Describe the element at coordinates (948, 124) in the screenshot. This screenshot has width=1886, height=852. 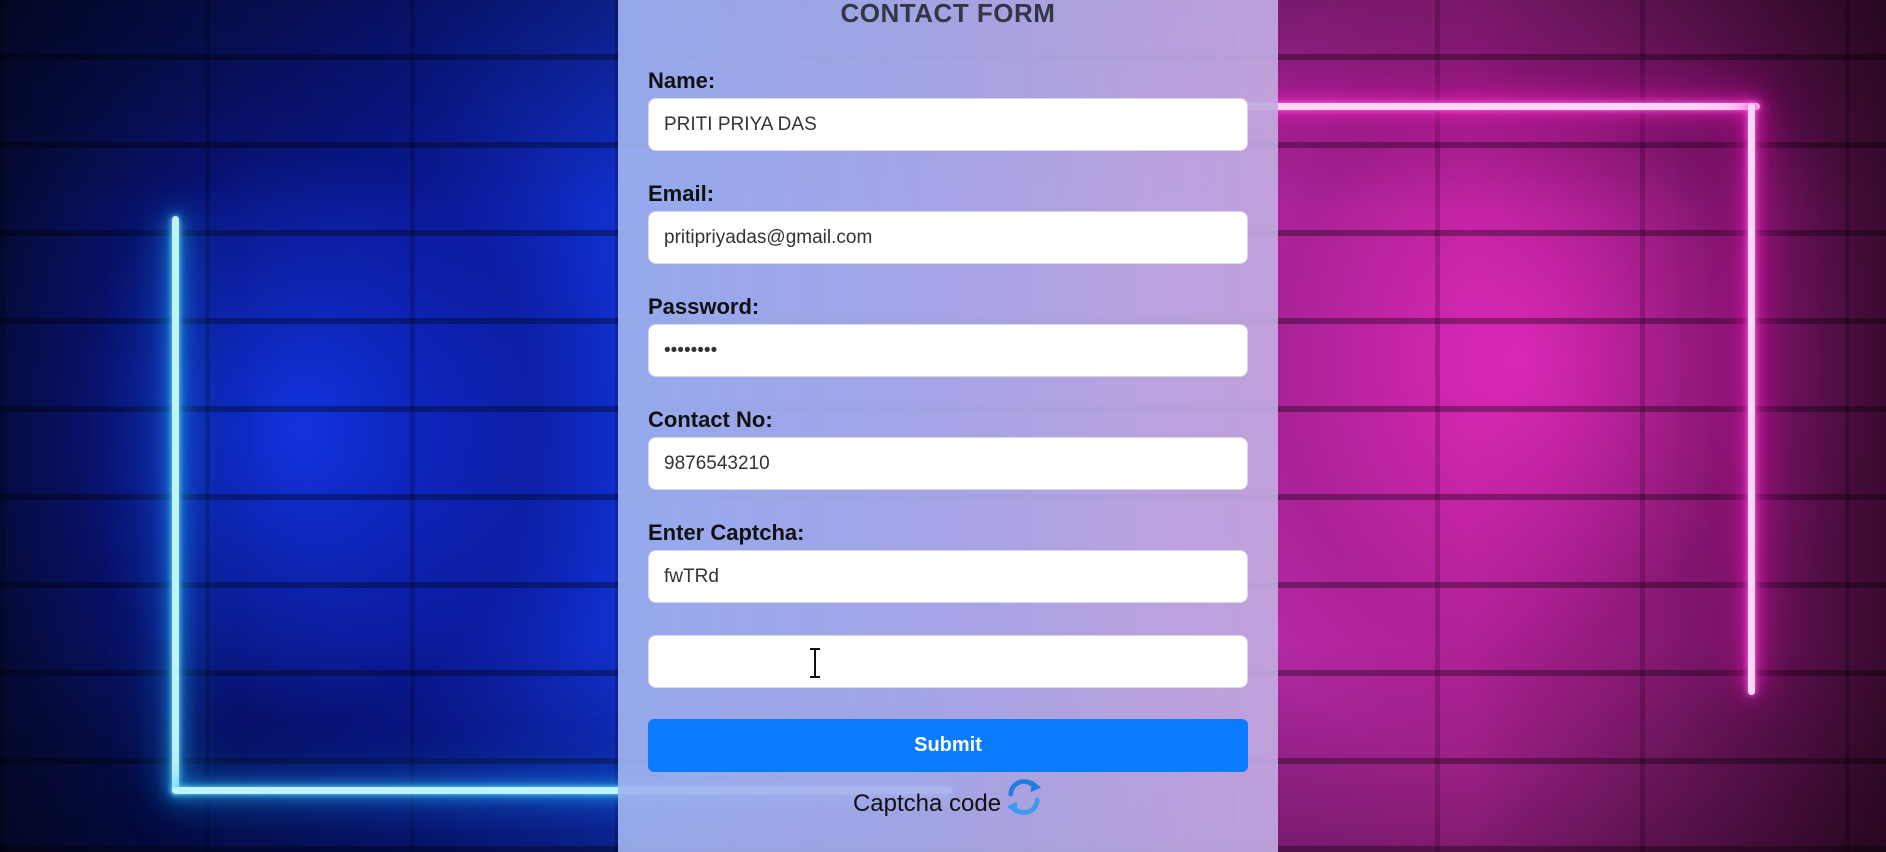
I see `name-field: PRITI PRIYA DAS` at that location.